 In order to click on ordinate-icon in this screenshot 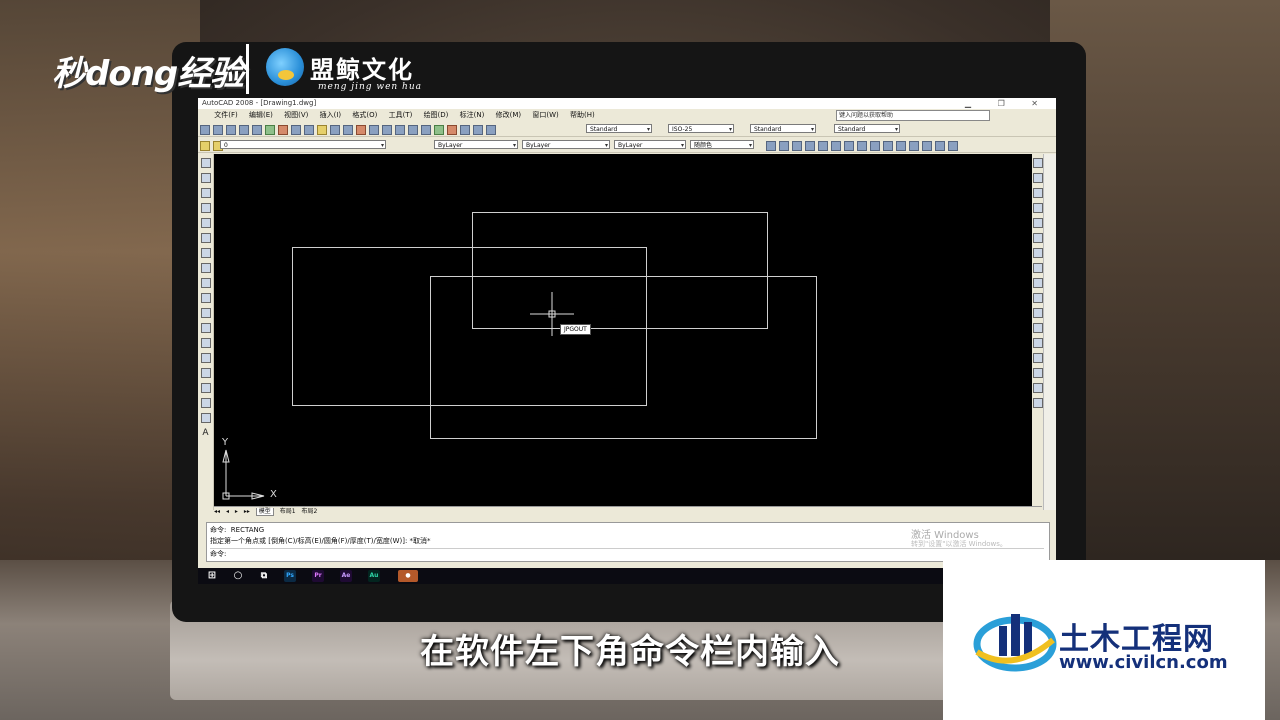, I will do `click(810, 146)`.